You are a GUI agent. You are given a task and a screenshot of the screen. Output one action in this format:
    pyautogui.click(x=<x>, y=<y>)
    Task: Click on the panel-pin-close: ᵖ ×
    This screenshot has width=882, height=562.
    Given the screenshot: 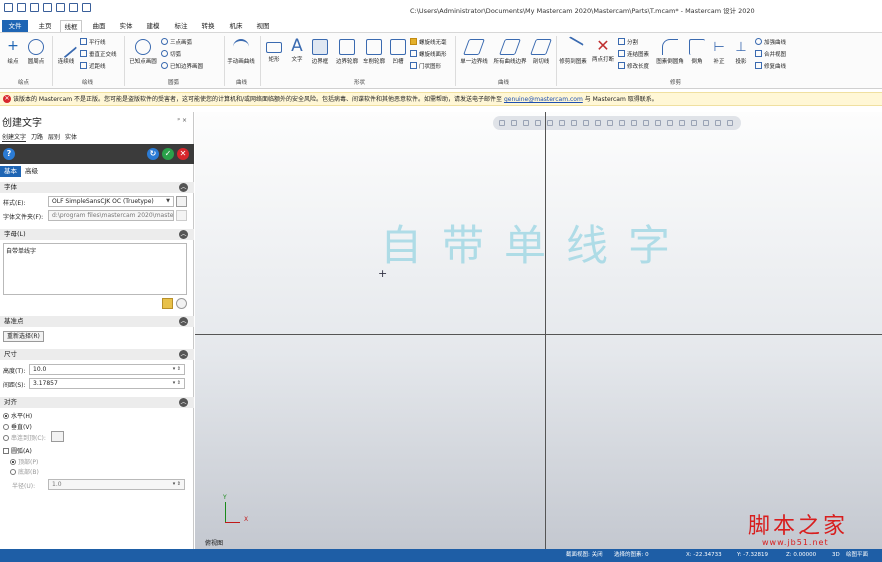 What is the action you would take?
    pyautogui.click(x=182, y=120)
    